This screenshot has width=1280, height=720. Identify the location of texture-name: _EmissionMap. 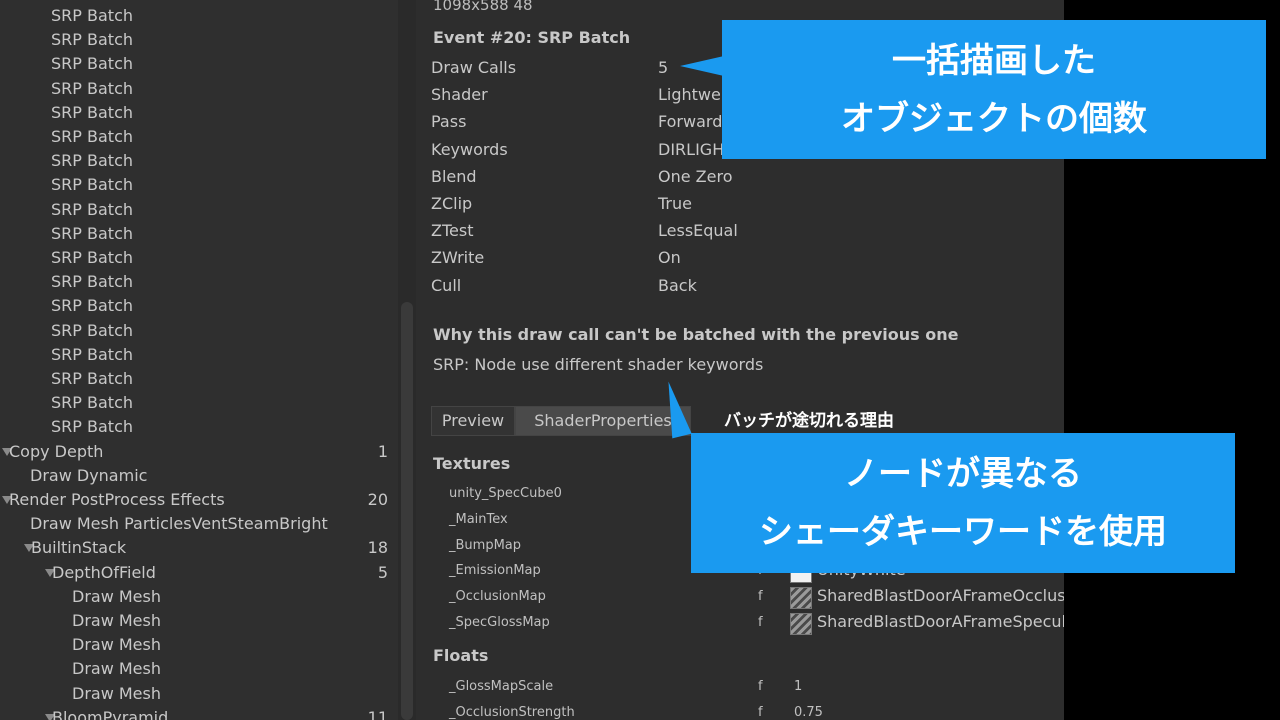
(495, 571).